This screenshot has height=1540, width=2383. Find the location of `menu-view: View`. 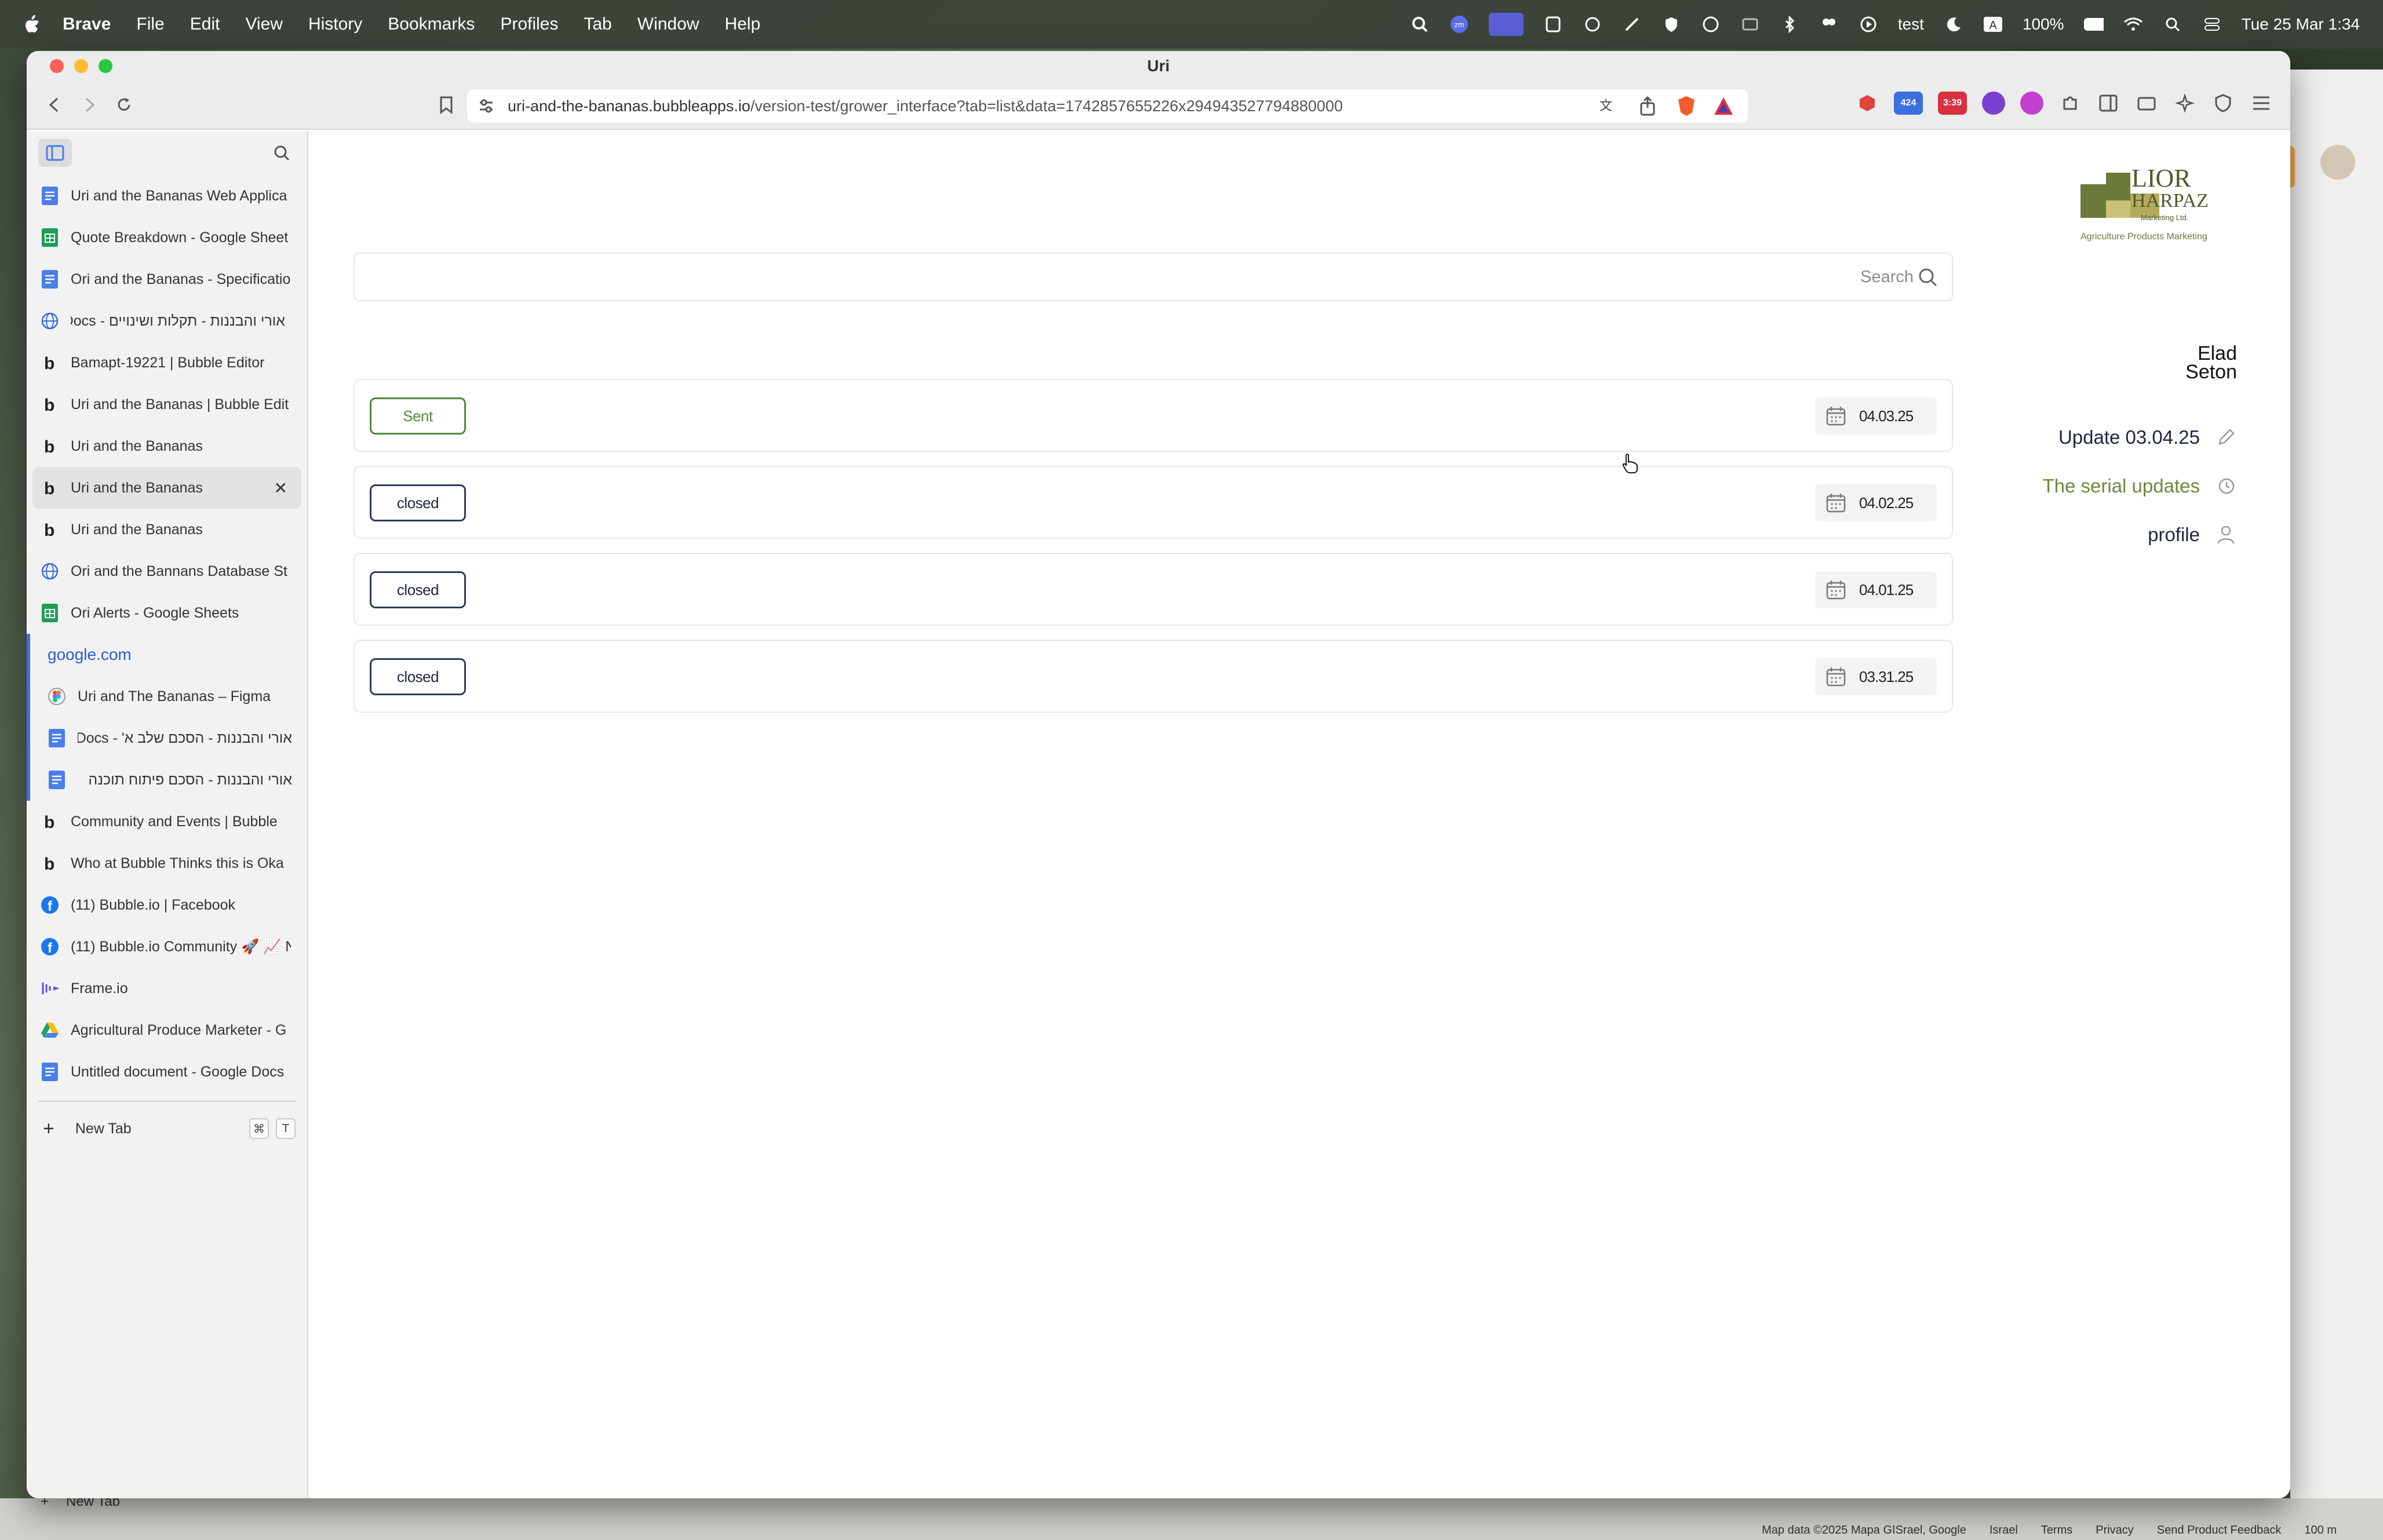

menu-view: View is located at coordinates (263, 24).